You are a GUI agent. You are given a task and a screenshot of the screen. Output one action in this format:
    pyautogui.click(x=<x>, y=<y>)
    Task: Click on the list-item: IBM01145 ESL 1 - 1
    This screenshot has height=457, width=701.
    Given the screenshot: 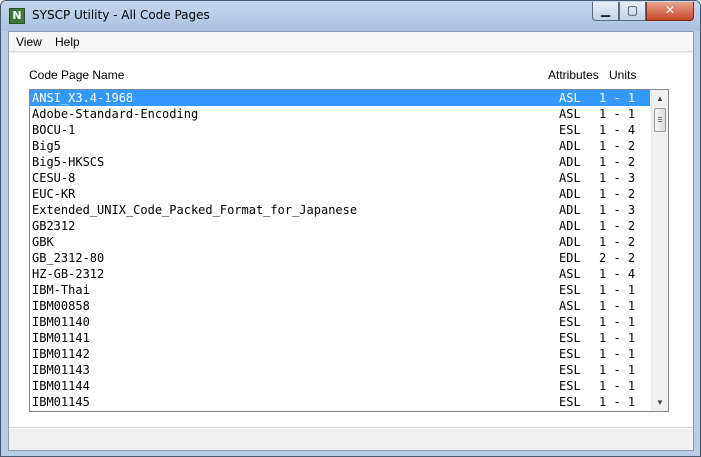 What is the action you would take?
    pyautogui.click(x=340, y=402)
    